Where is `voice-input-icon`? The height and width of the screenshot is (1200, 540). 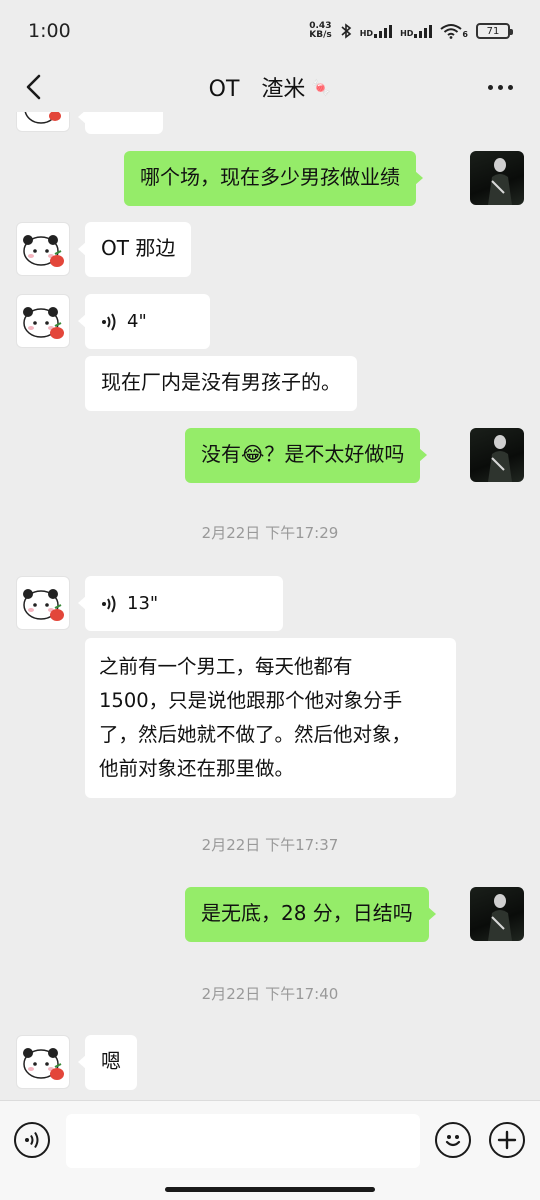 voice-input-icon is located at coordinates (32, 1140).